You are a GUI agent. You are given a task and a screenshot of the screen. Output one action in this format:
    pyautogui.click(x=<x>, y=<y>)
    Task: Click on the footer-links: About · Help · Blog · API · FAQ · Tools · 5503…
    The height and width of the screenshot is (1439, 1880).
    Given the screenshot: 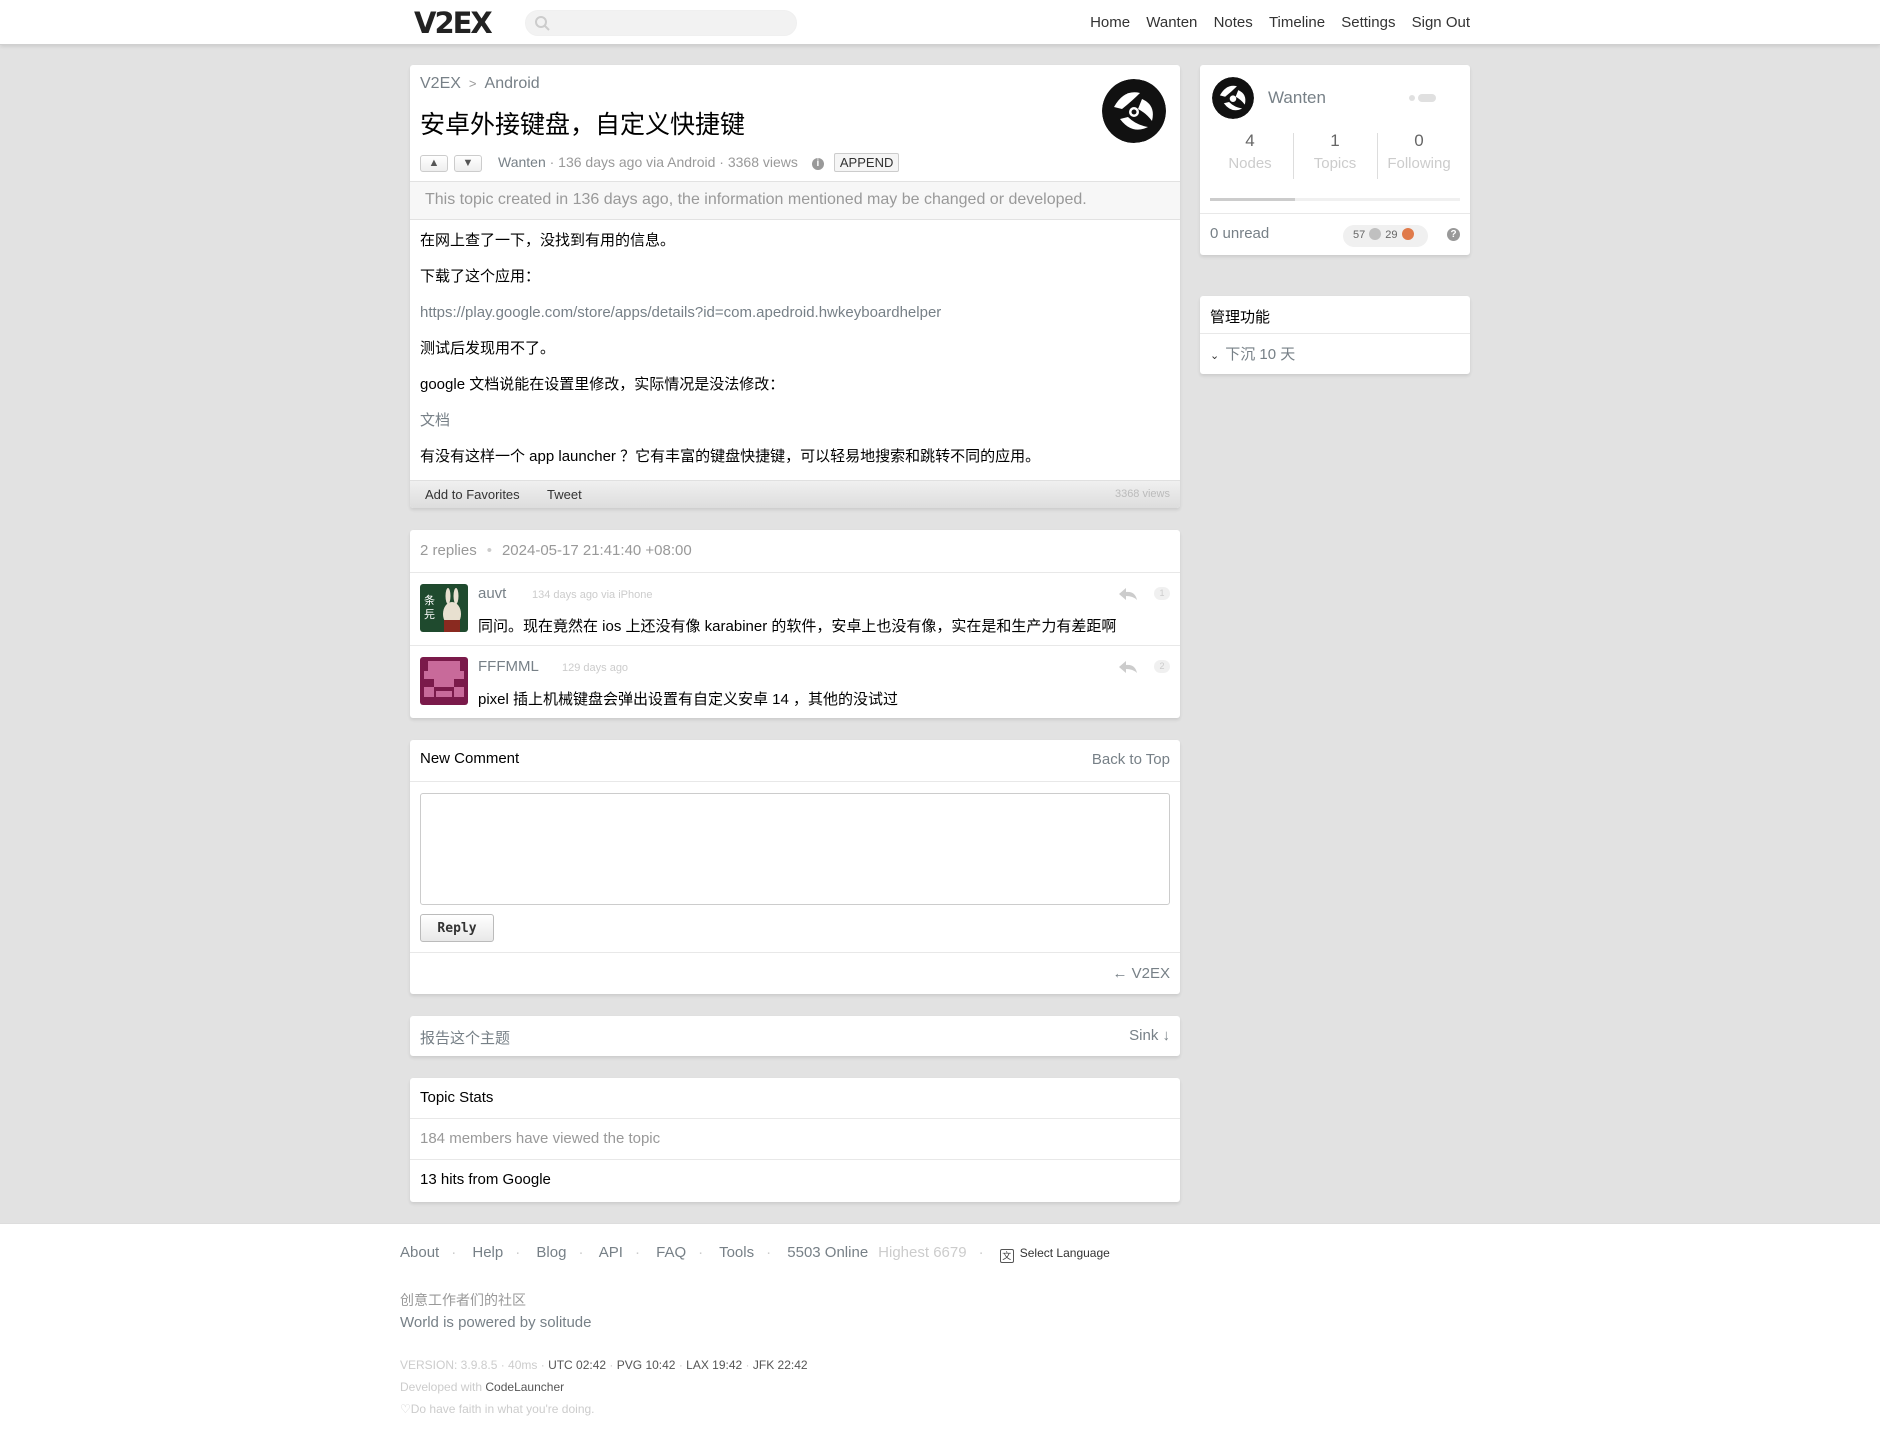 What is the action you would take?
    pyautogui.click(x=755, y=1253)
    